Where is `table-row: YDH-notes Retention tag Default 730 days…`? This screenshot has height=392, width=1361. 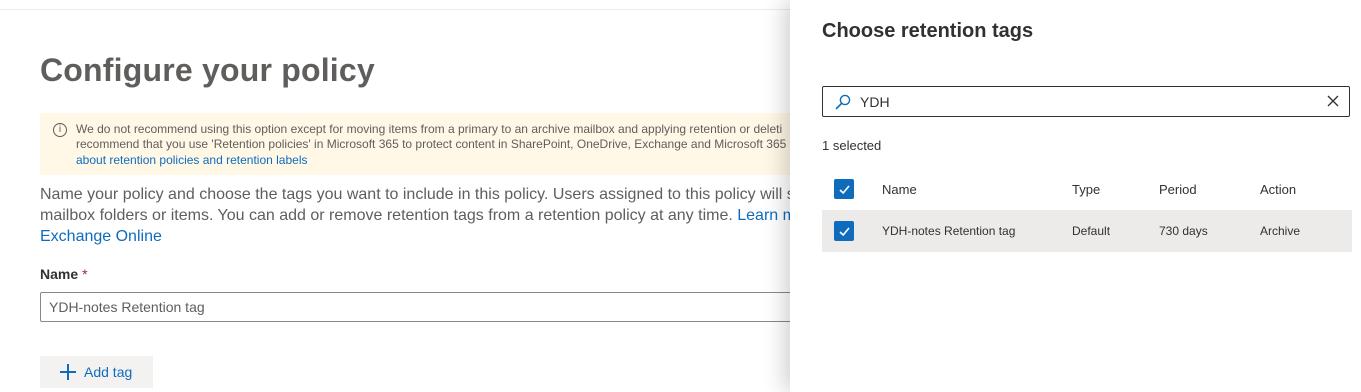 table-row: YDH-notes Retention tag Default 730 days… is located at coordinates (1087, 231).